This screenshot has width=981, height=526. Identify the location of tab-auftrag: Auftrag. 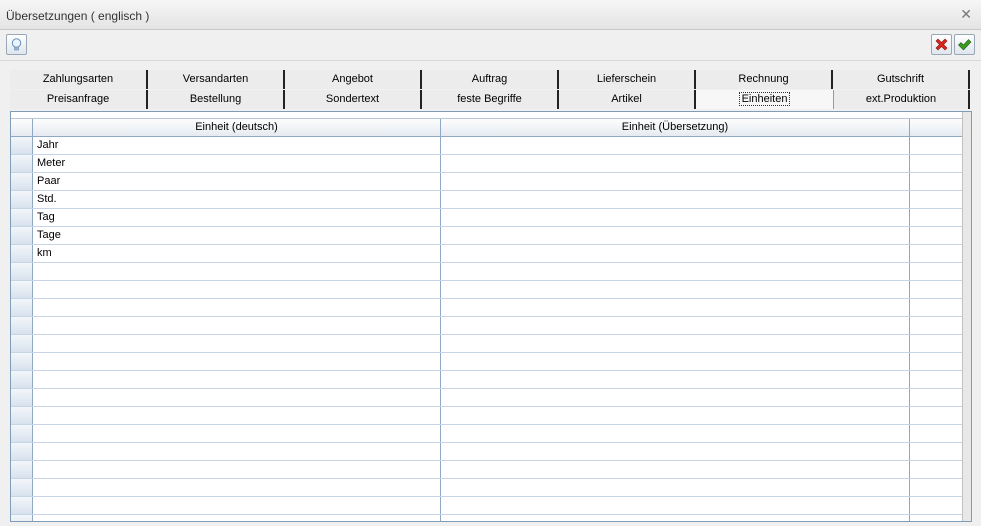
(490, 79).